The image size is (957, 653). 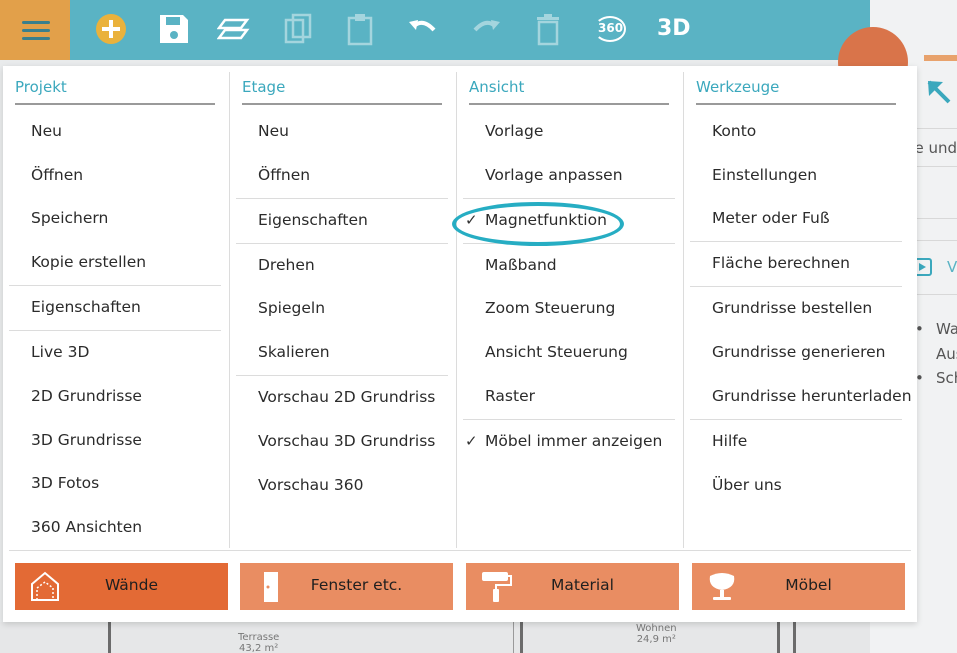 I want to click on menu-item-grundrisse-generieren: Grundrisse generieren, so click(x=799, y=352).